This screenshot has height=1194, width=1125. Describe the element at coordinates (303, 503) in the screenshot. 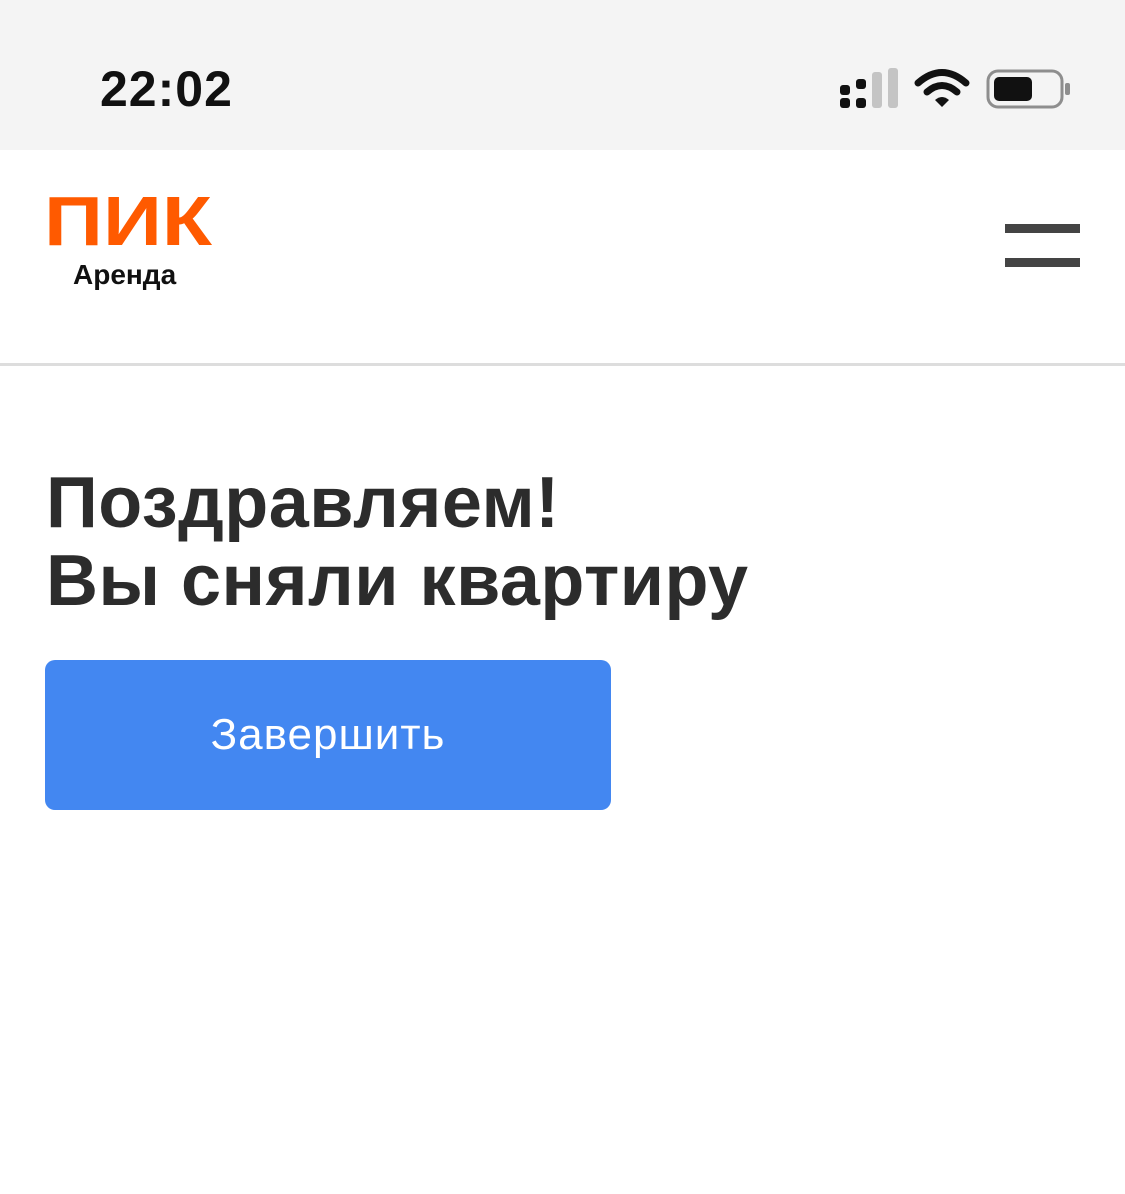

I see `page-title-line1: Поздравляем!` at that location.